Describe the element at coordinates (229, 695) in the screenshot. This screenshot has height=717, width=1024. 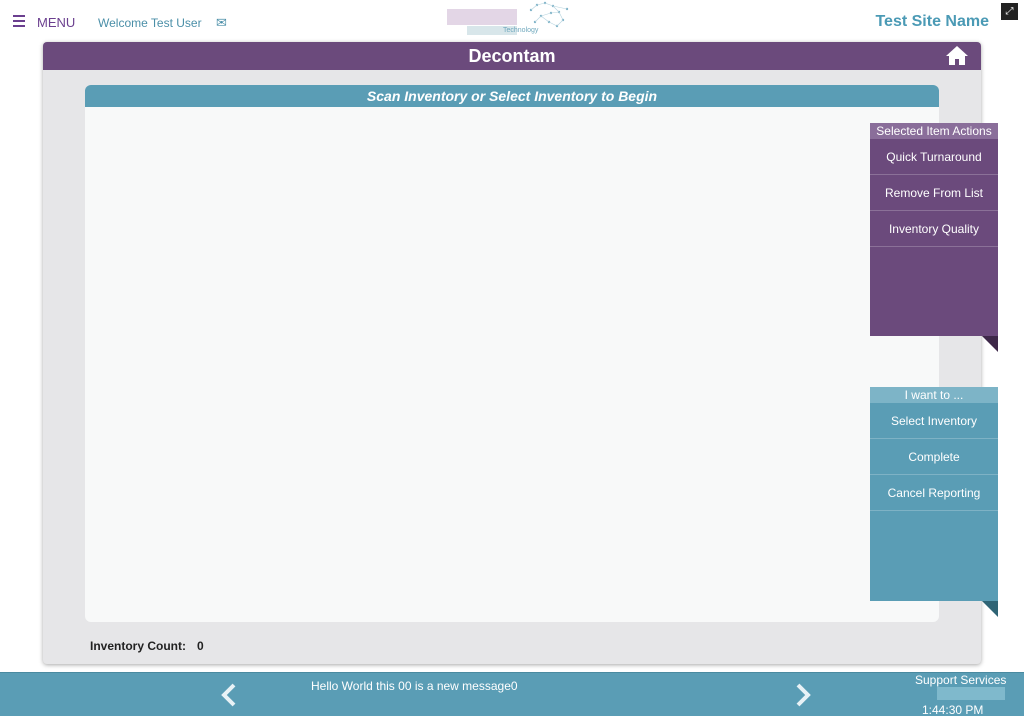
I see `chevron-left-icon` at that location.